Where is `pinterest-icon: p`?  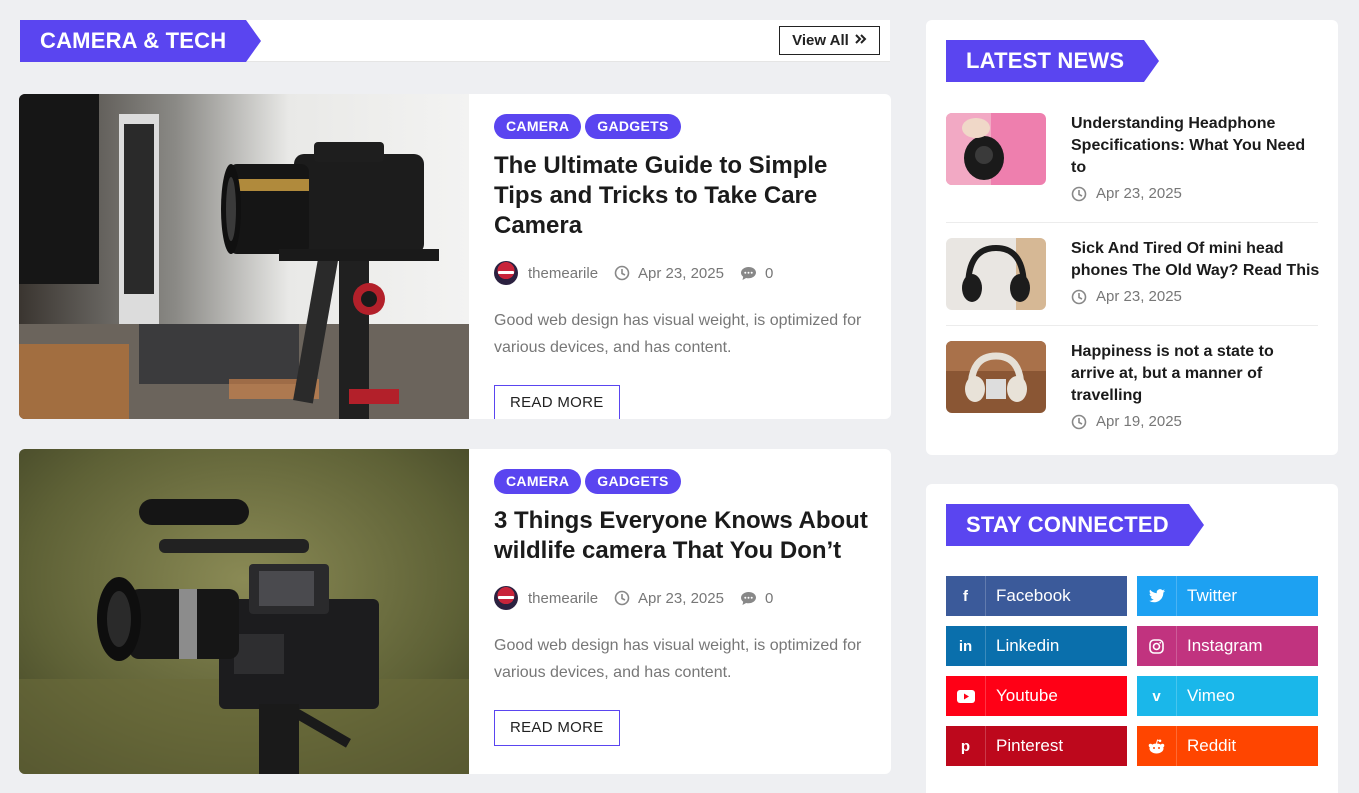
pinterest-icon: p is located at coordinates (966, 746).